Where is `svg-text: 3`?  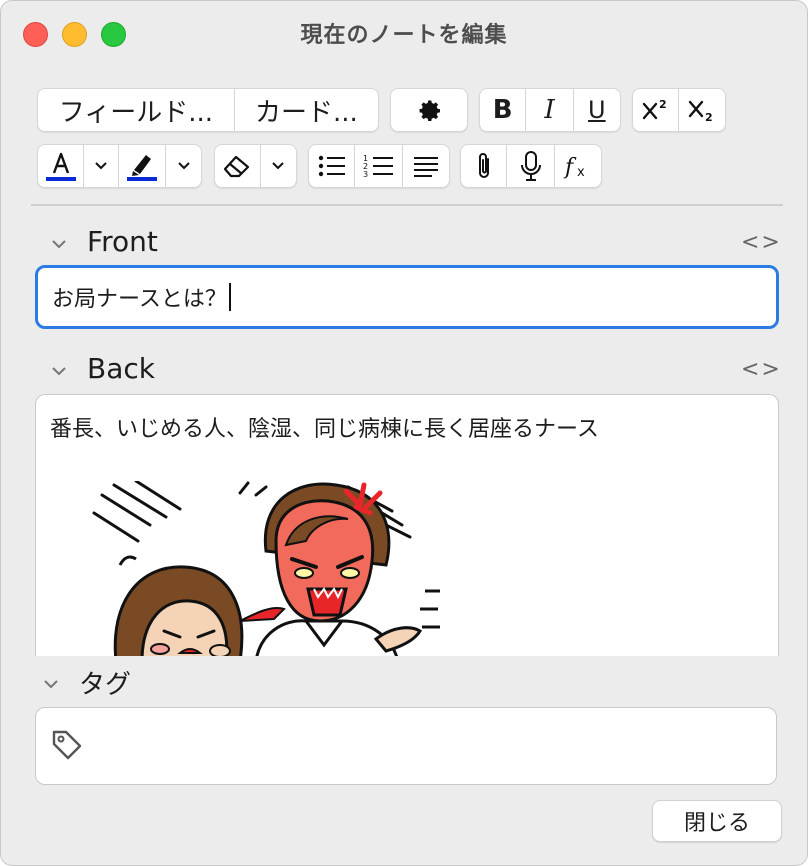 svg-text: 3 is located at coordinates (365, 174).